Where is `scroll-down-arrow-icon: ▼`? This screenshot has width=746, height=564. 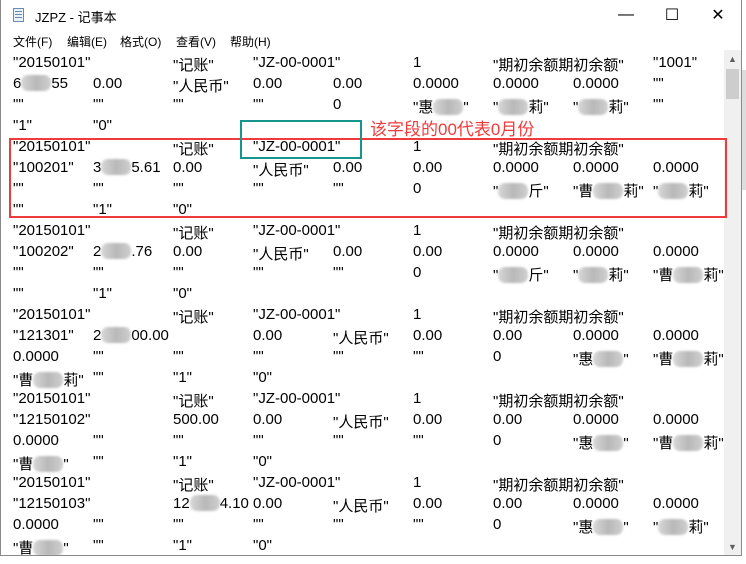
scroll-down-arrow-icon: ▼ is located at coordinates (732, 546).